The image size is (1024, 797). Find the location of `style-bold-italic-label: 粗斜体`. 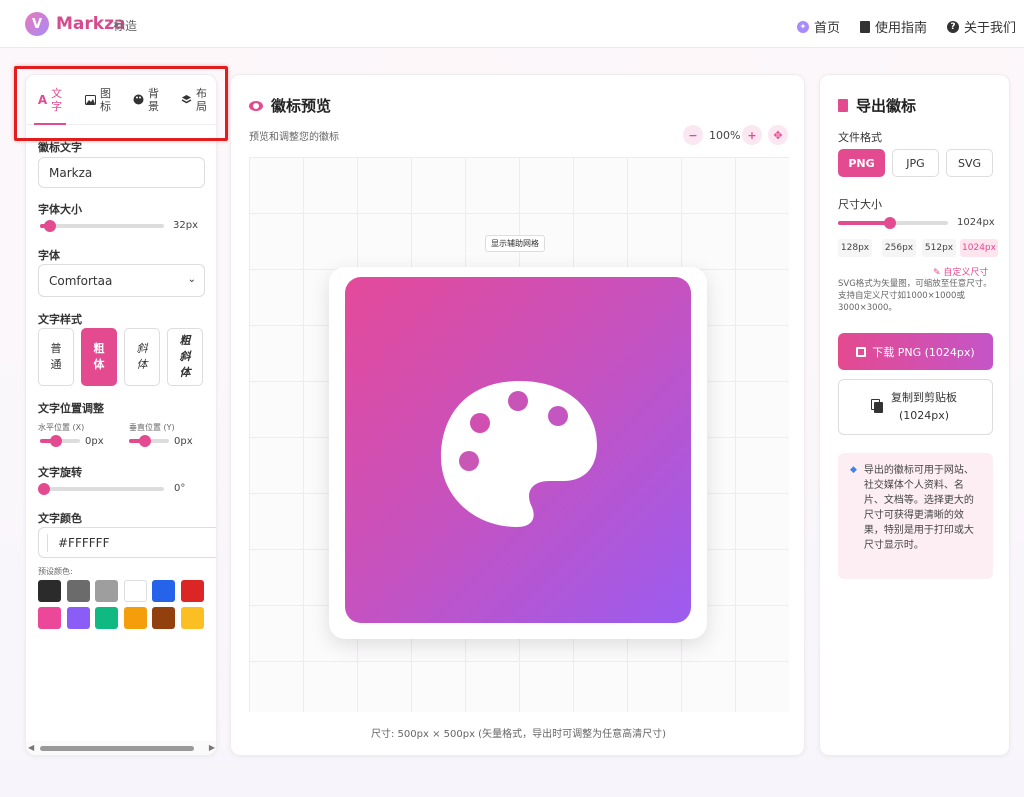

style-bold-italic-label: 粗斜体 is located at coordinates (185, 356).